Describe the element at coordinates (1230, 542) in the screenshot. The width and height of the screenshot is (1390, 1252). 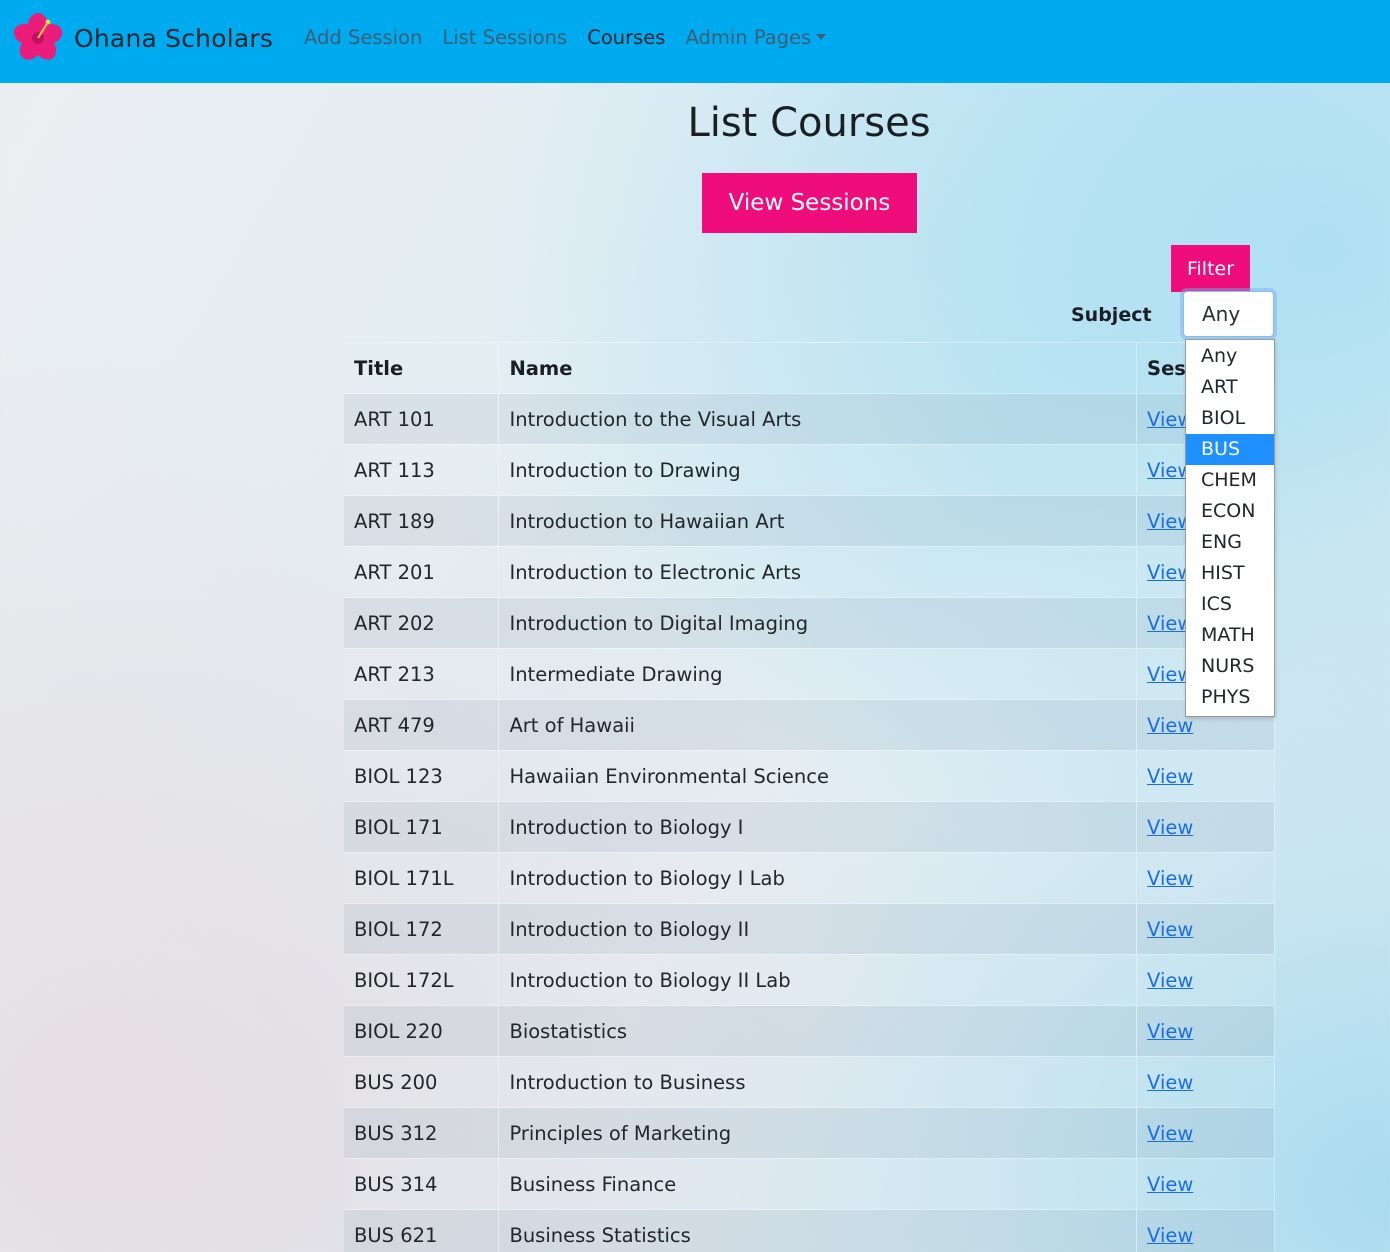
I see `subject-option-eng: ENG` at that location.